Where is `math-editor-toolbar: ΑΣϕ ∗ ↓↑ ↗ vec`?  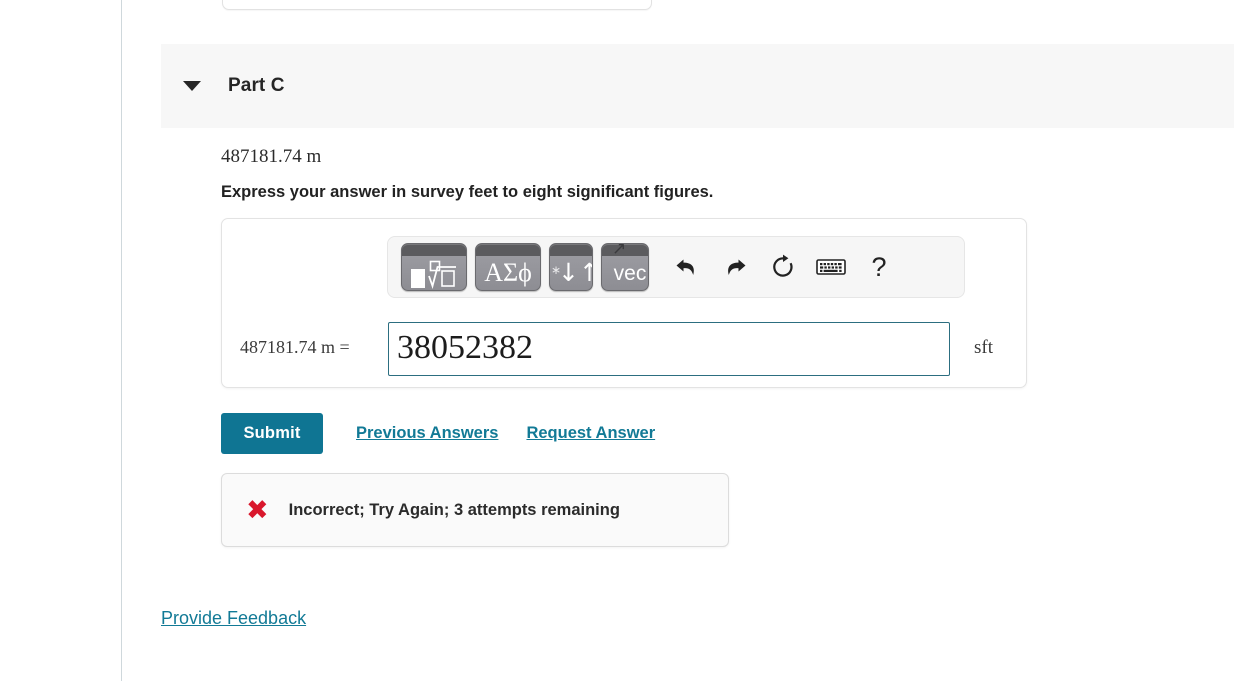 math-editor-toolbar: ΑΣϕ ∗ ↓↑ ↗ vec is located at coordinates (676, 267).